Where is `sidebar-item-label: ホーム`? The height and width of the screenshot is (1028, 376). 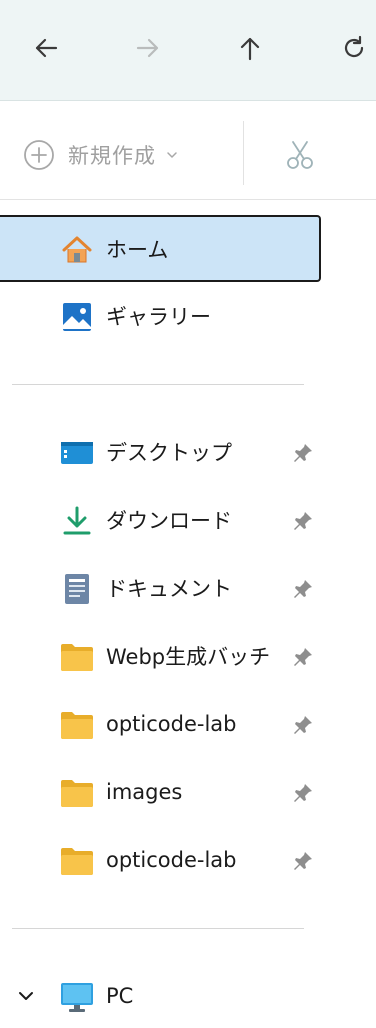 sidebar-item-label: ホーム is located at coordinates (137, 249).